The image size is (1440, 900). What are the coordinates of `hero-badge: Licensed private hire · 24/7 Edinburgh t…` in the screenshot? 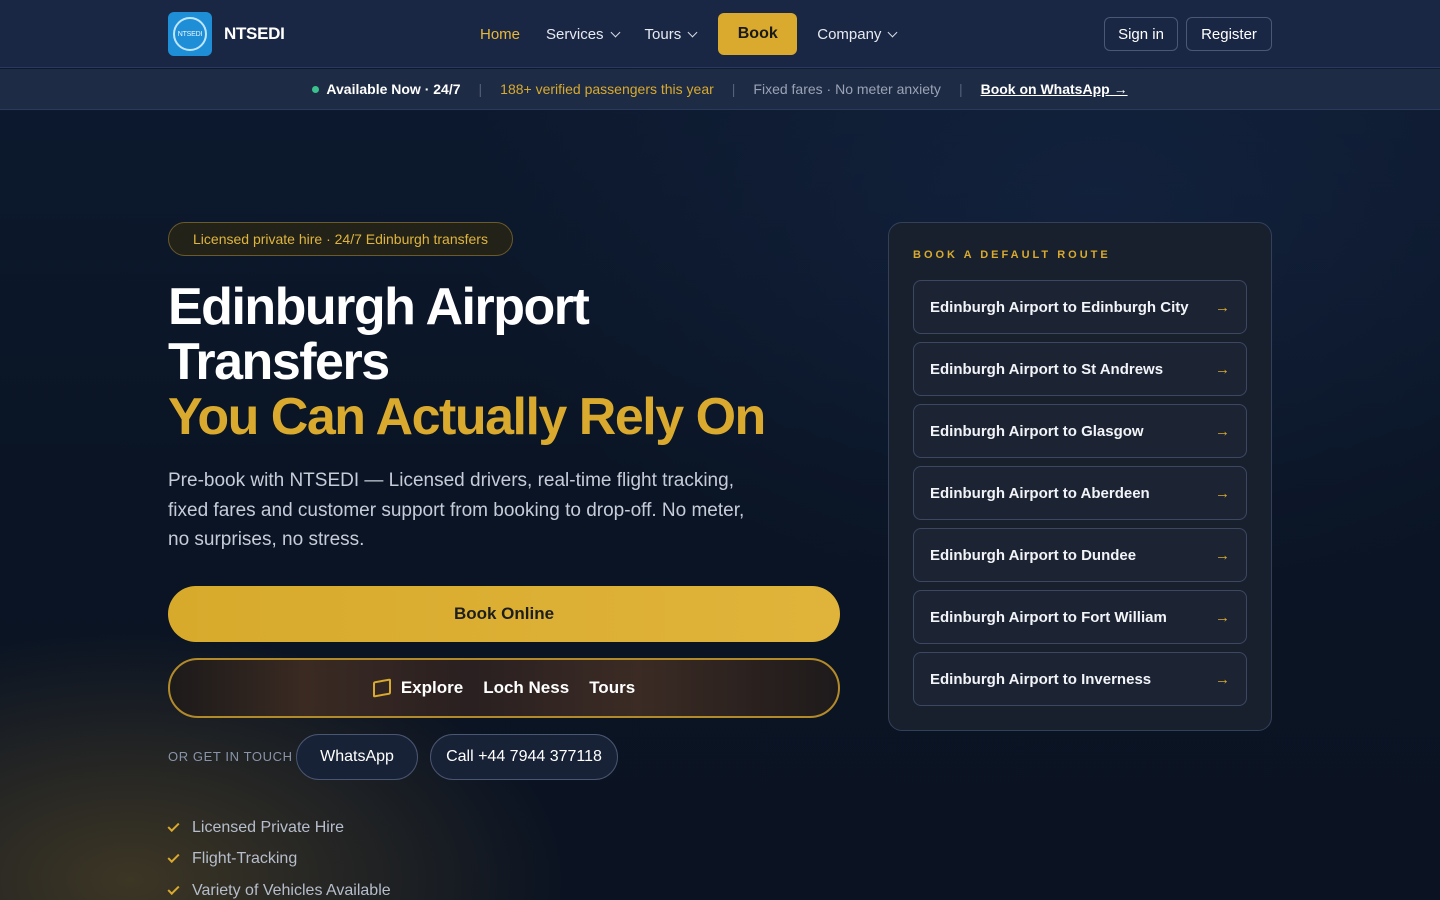 It's located at (340, 239).